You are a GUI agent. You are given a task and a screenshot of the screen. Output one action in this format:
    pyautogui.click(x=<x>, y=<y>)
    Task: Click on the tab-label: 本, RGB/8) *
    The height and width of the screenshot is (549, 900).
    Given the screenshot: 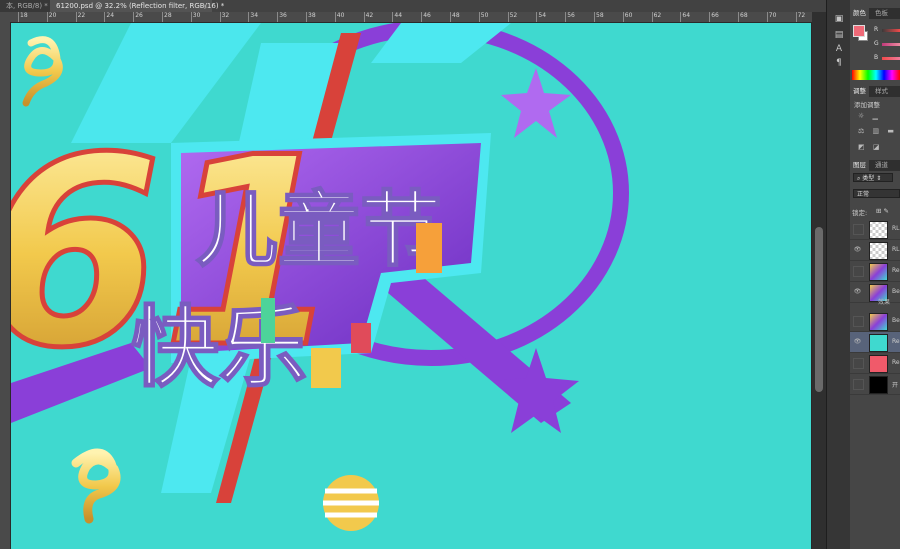 What is the action you would take?
    pyautogui.click(x=27, y=6)
    